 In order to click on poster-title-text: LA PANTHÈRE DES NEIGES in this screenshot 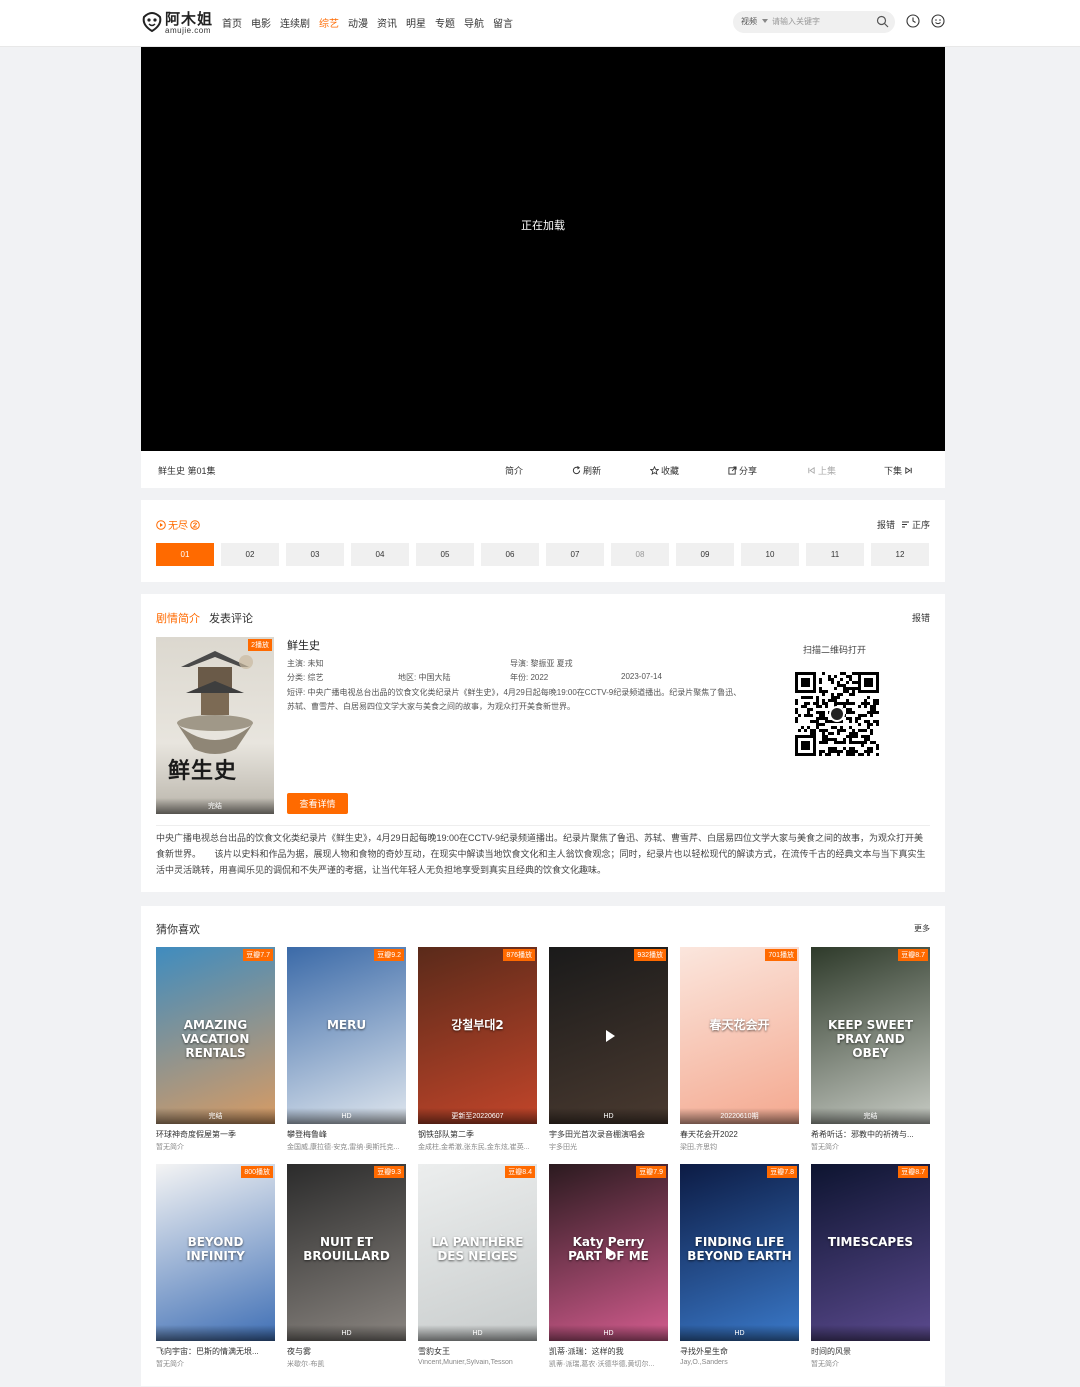, I will do `click(477, 1248)`.